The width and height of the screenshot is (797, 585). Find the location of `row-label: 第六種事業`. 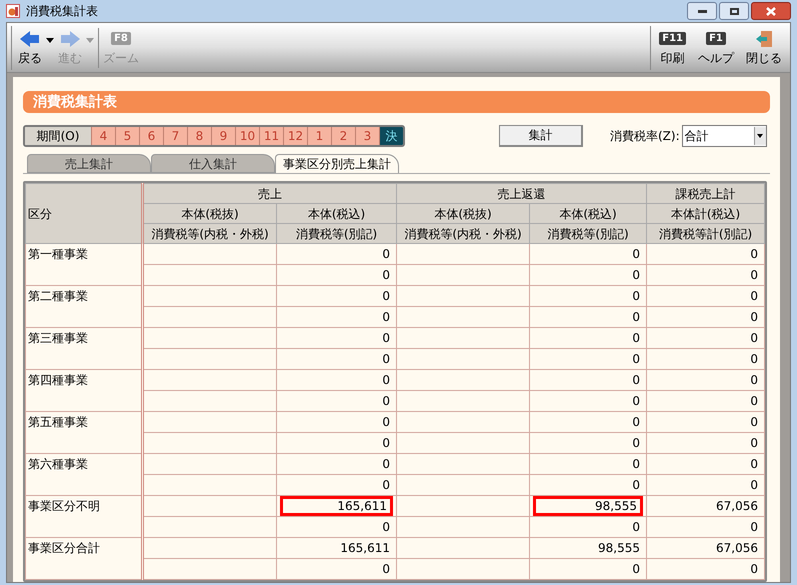

row-label: 第六種事業 is located at coordinates (84, 475).